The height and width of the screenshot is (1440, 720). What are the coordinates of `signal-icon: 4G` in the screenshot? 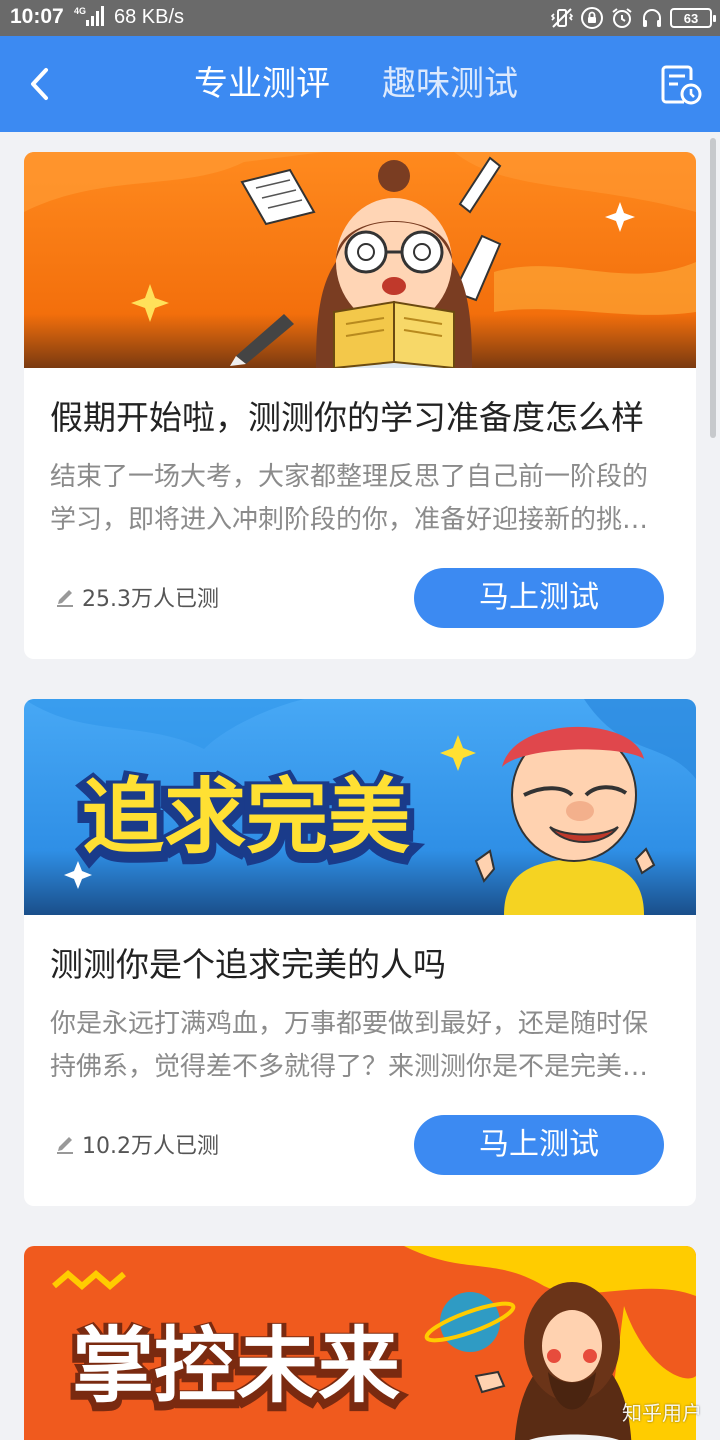 It's located at (89, 16).